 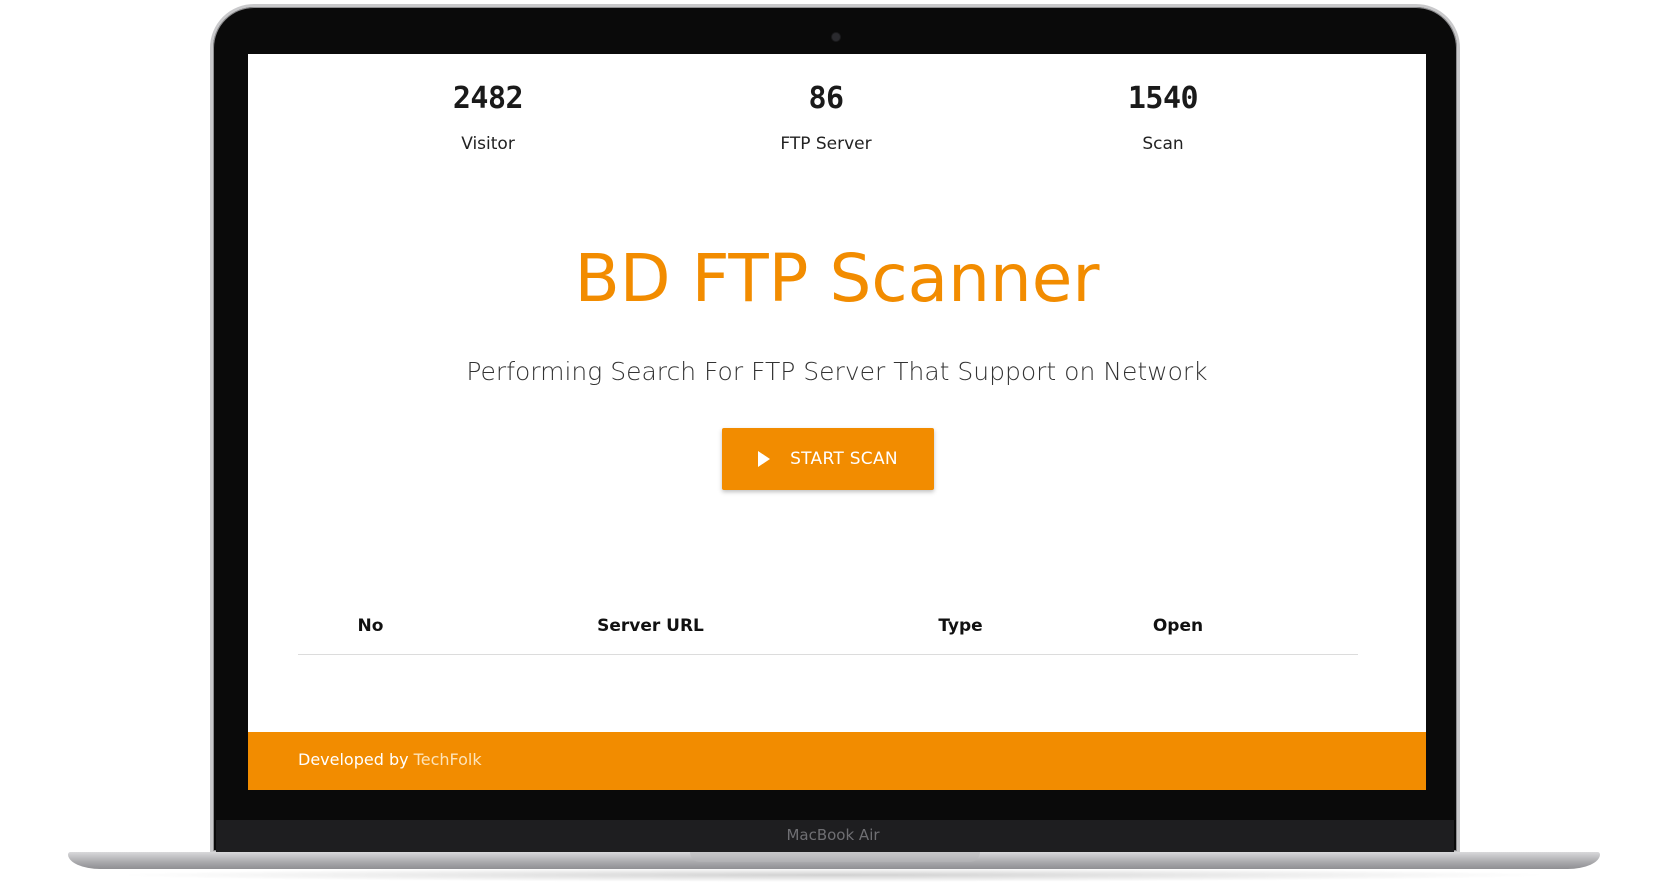 What do you see at coordinates (353, 759) in the screenshot?
I see `footer-prefix: Developed by` at bounding box center [353, 759].